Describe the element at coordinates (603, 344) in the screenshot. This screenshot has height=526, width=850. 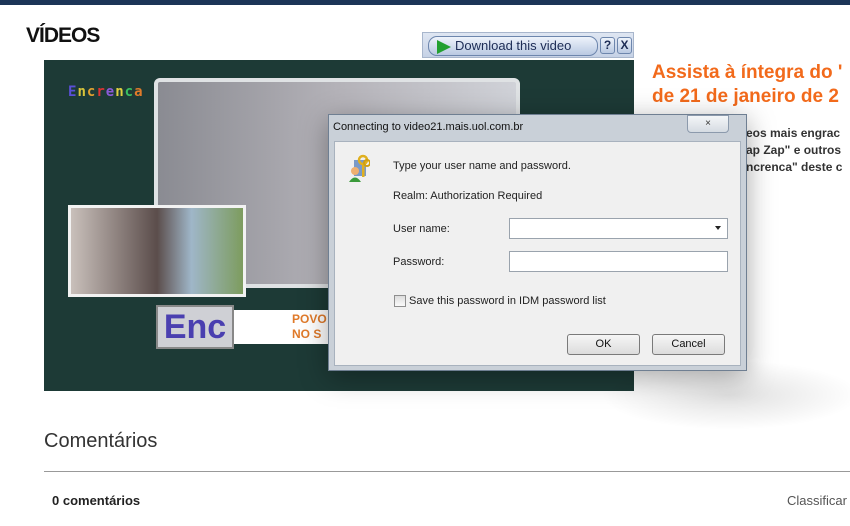
I see `ok-button: OK` at that location.